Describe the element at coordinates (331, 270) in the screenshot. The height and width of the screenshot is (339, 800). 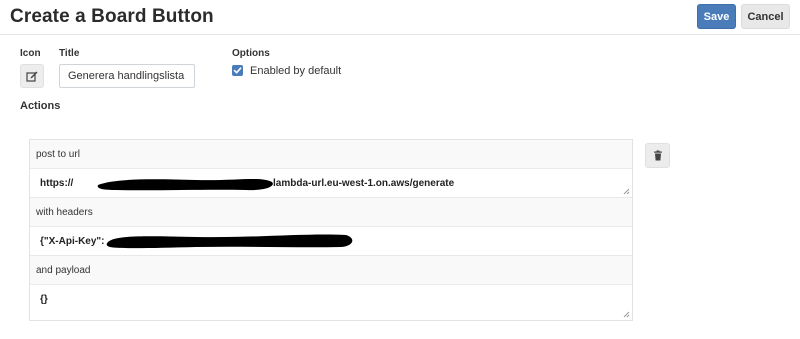
I see `and-payload-label: and payload` at that location.